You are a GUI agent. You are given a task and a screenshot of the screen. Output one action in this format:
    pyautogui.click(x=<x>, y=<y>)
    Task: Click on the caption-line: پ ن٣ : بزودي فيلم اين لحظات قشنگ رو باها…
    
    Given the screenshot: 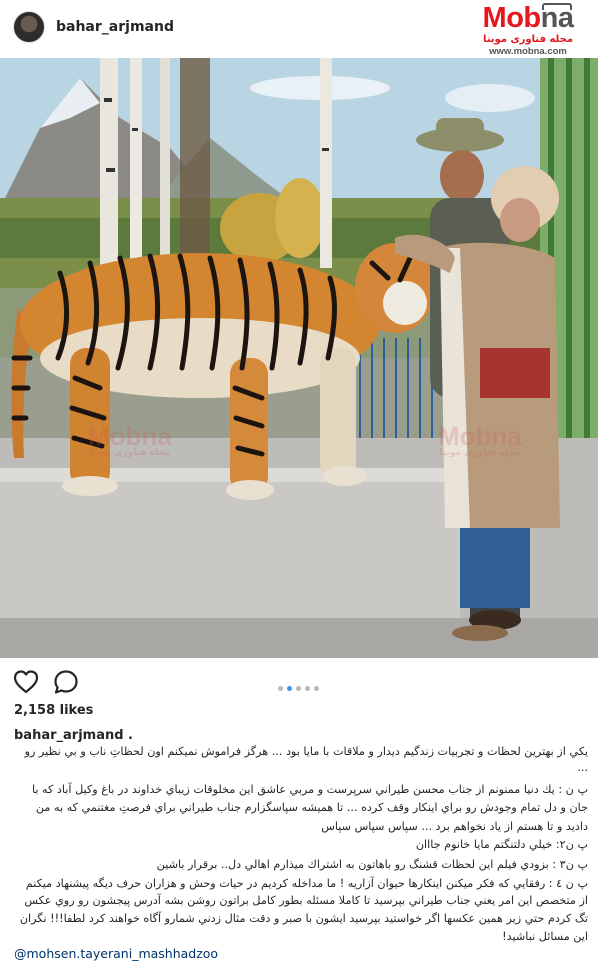 What is the action you would take?
    pyautogui.click(x=372, y=864)
    